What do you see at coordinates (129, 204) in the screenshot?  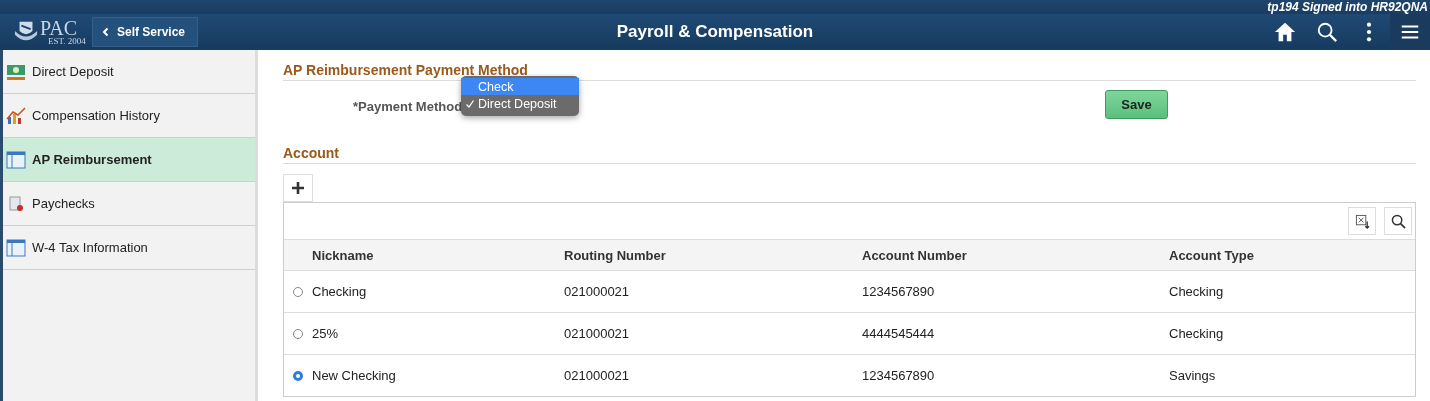 I see `sidebar-item: Paychecks` at bounding box center [129, 204].